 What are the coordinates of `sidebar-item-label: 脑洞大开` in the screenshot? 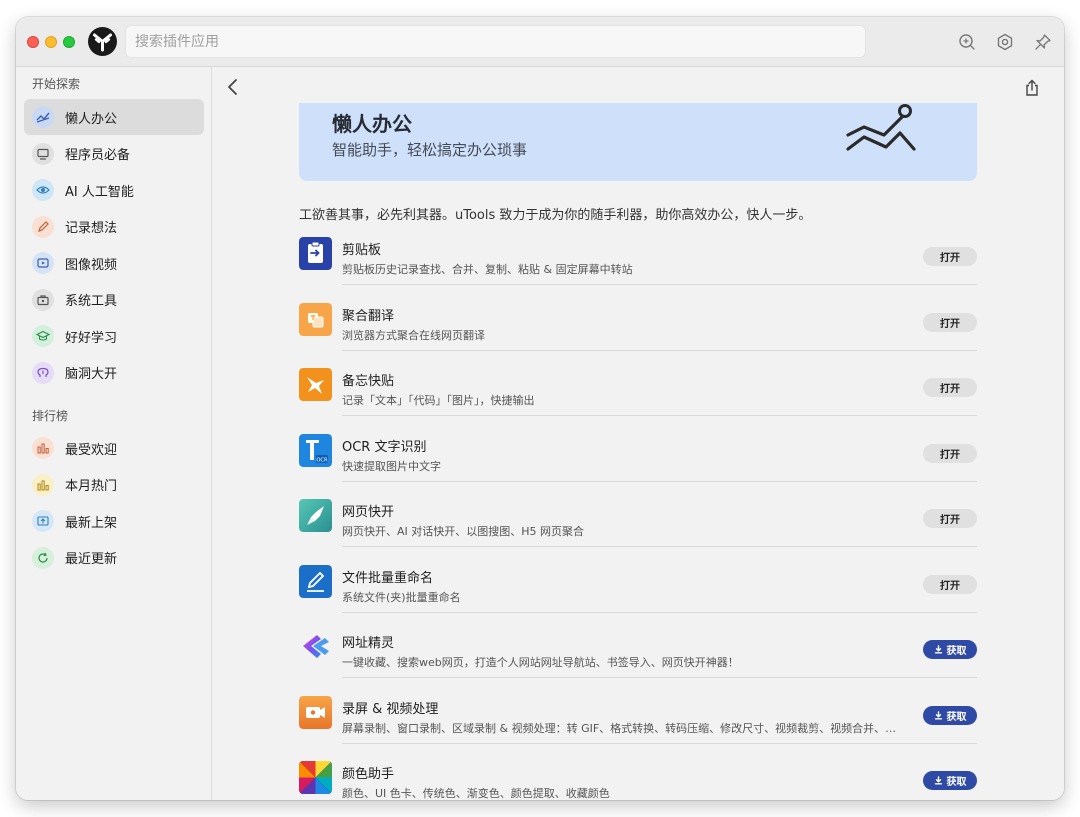 It's located at (91, 374).